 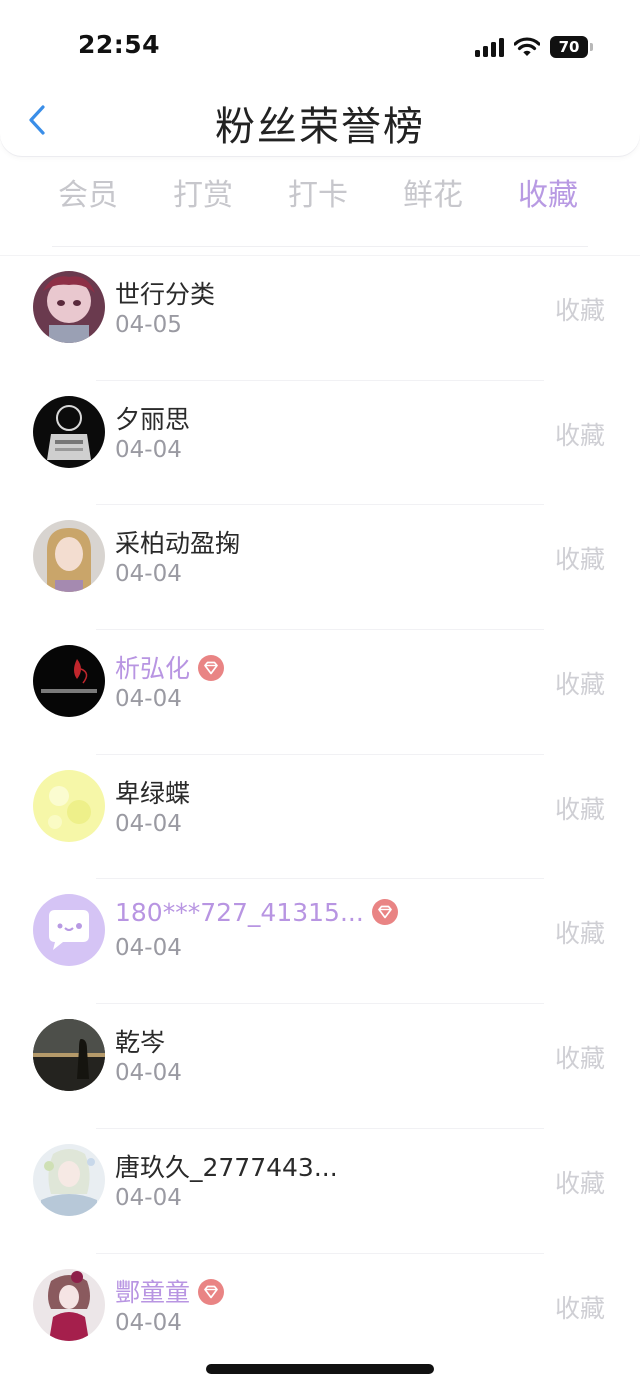 I want to click on favorite-date: 04-05, so click(x=148, y=325).